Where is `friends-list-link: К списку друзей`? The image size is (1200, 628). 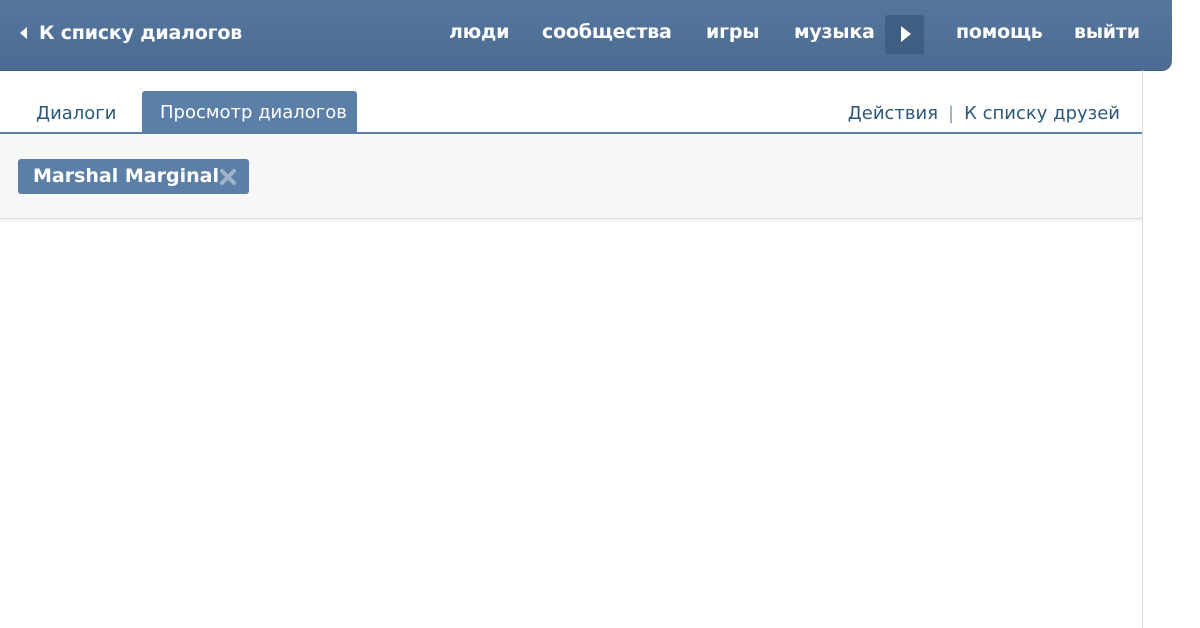 friends-list-link: К списку друзей is located at coordinates (1042, 113).